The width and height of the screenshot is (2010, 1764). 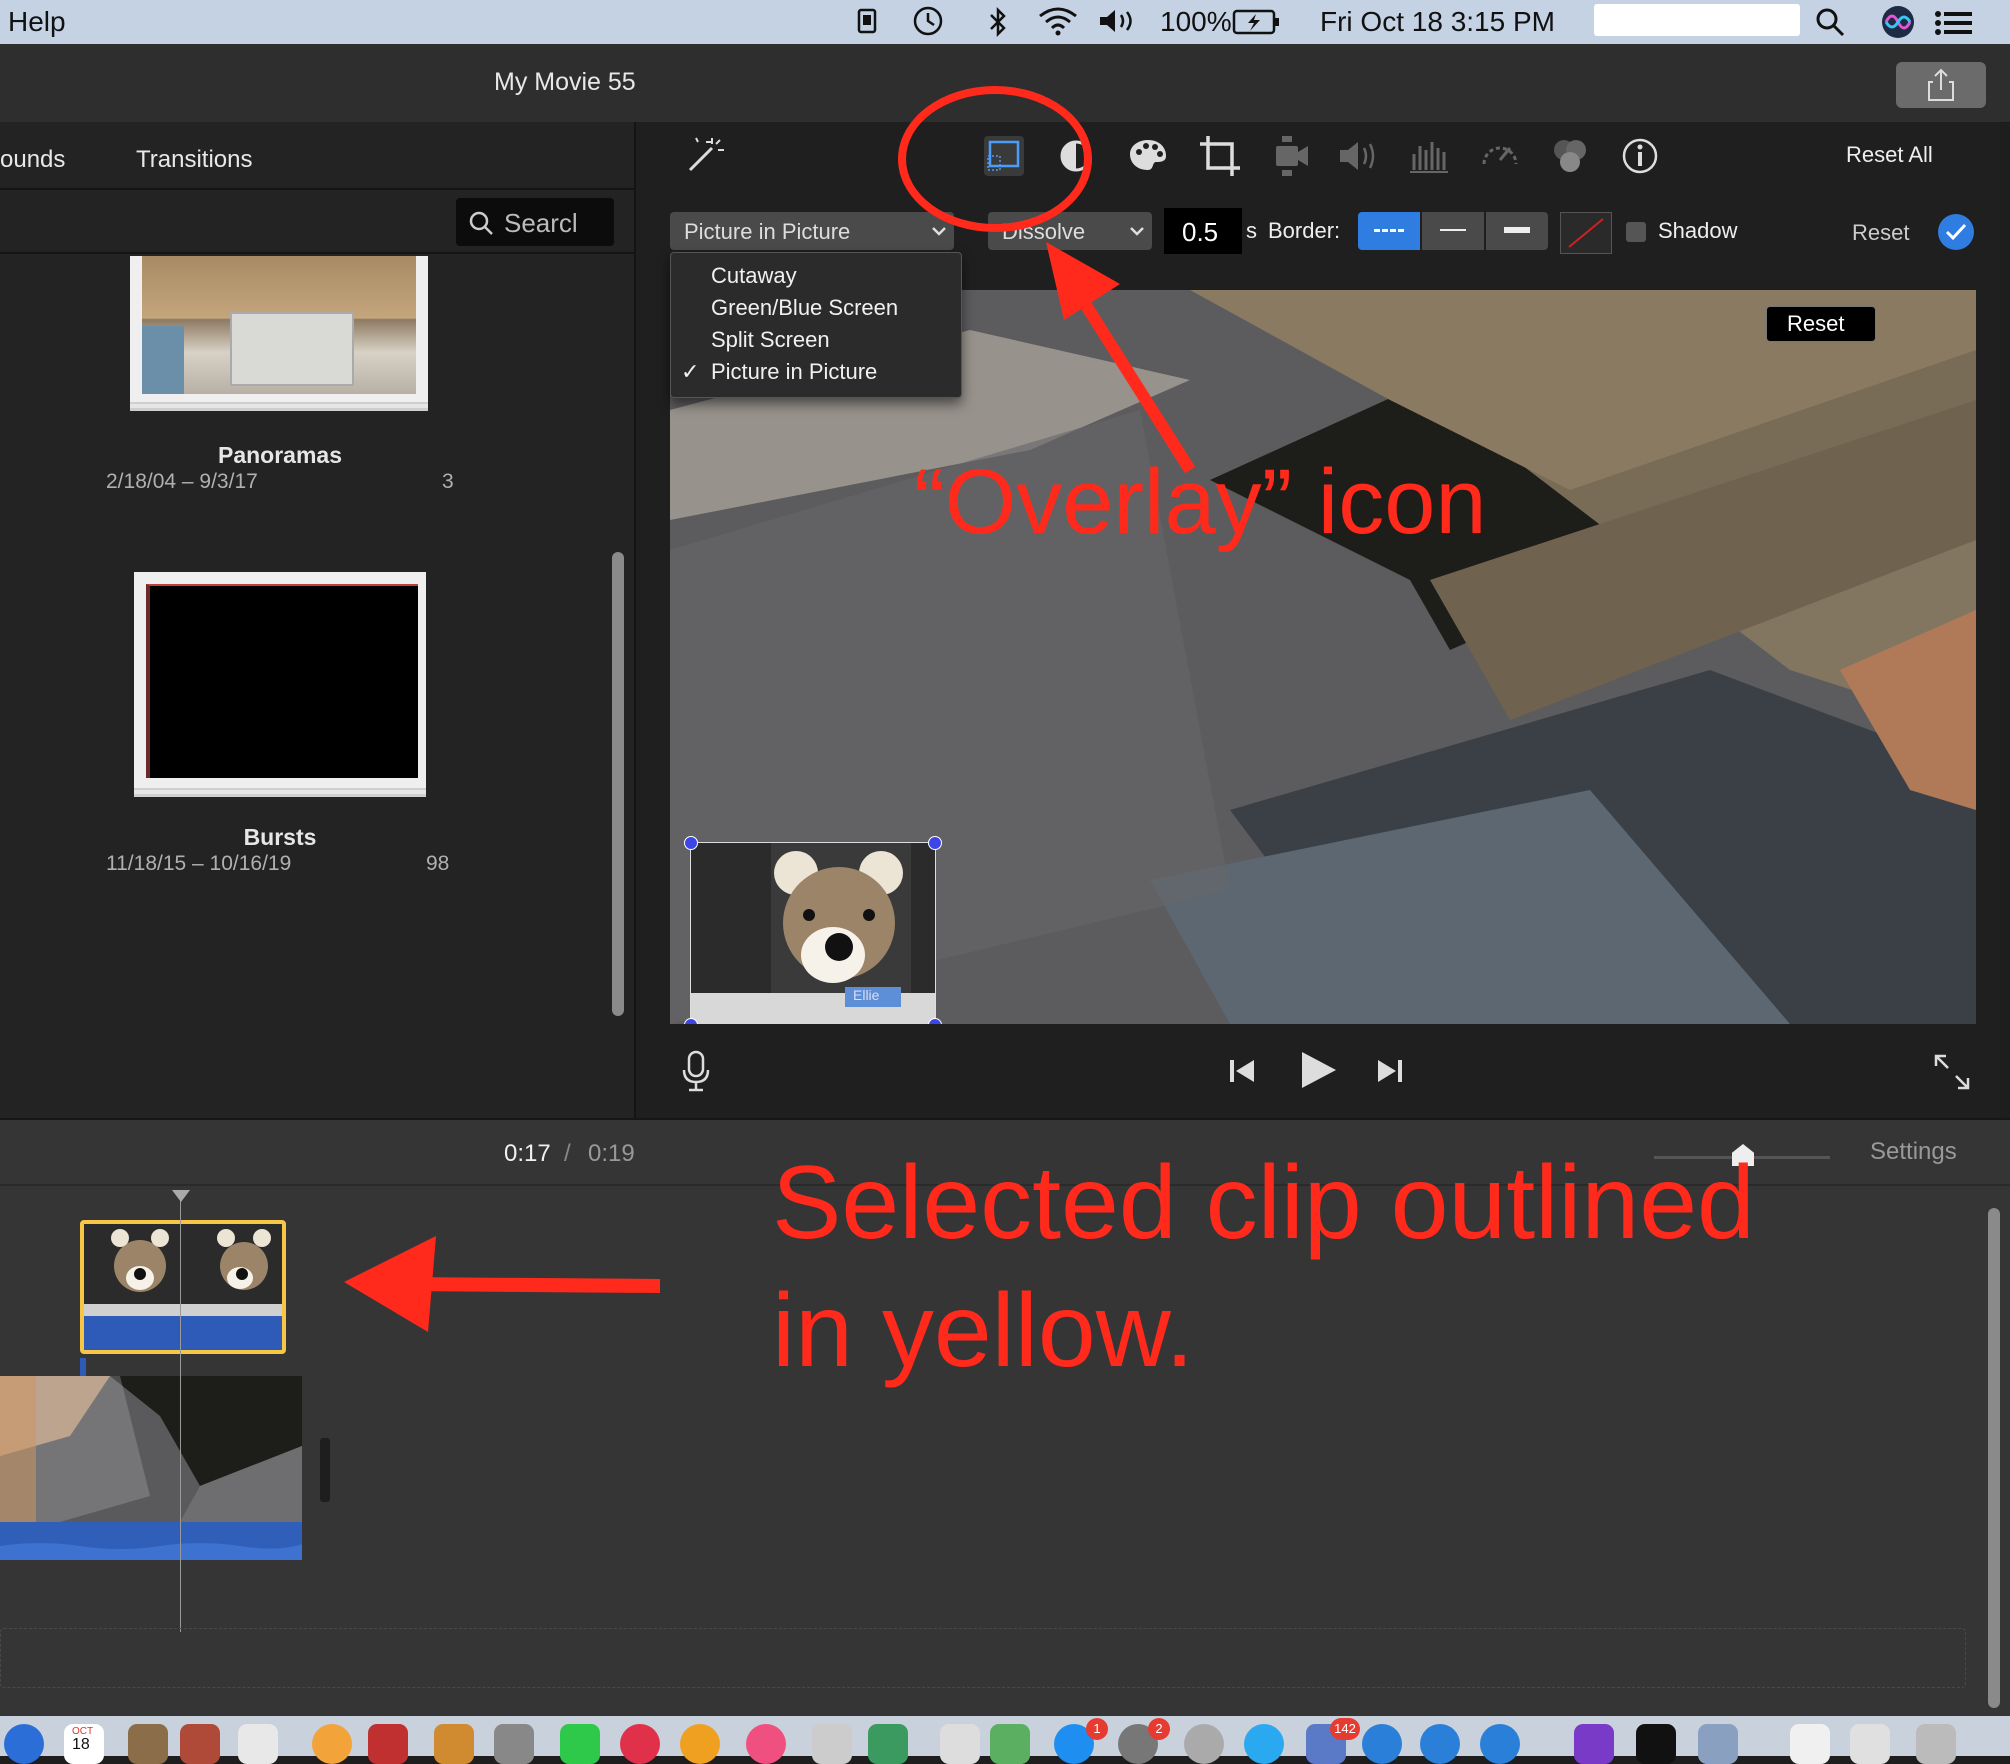 What do you see at coordinates (1880, 233) in the screenshot?
I see `reset-button: Reset` at bounding box center [1880, 233].